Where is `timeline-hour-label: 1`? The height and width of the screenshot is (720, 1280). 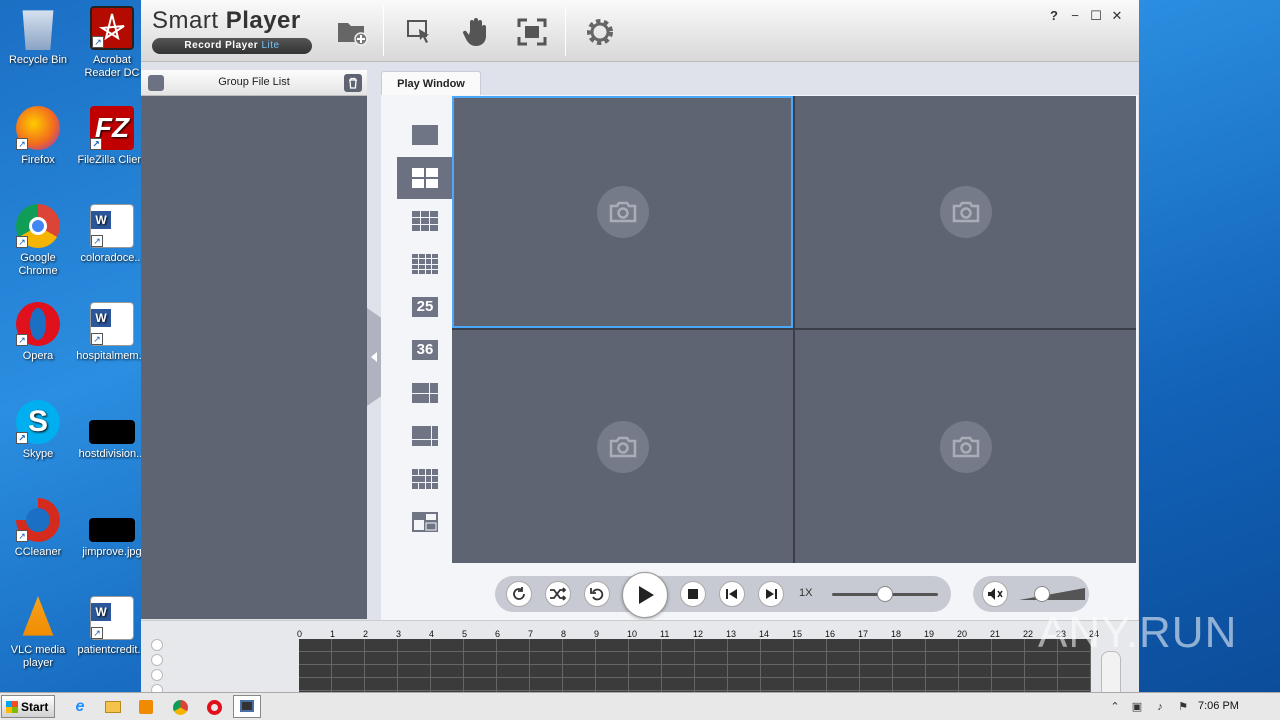
timeline-hour-label: 1 is located at coordinates (333, 634).